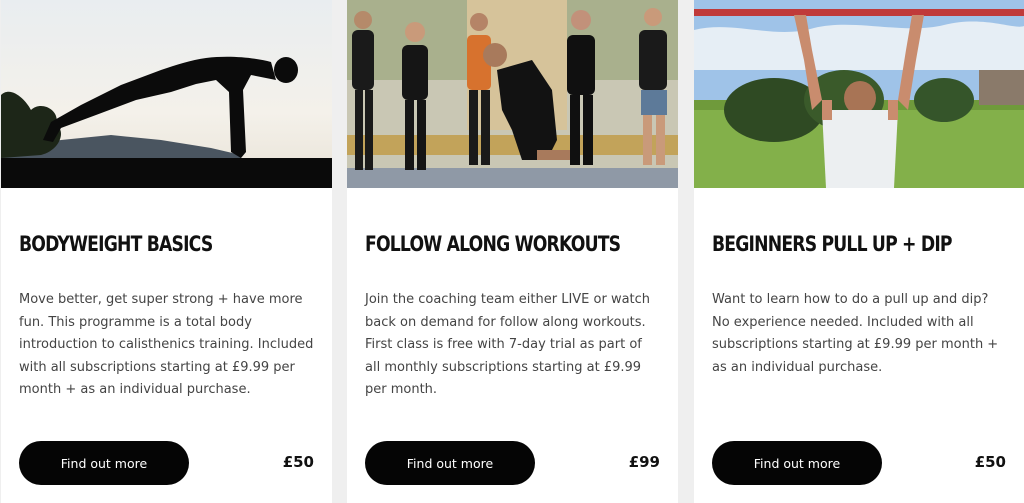 The image size is (1024, 503). I want to click on group-workout-image, so click(512, 94).